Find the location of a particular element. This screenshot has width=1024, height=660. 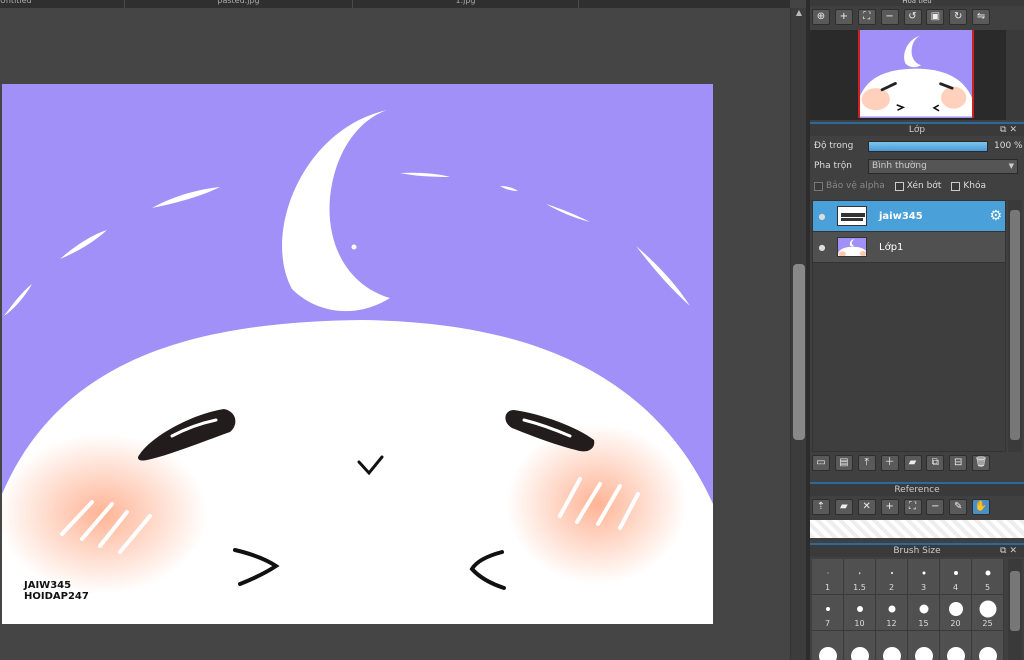

scroll-up-icon: ▲ is located at coordinates (799, 13).